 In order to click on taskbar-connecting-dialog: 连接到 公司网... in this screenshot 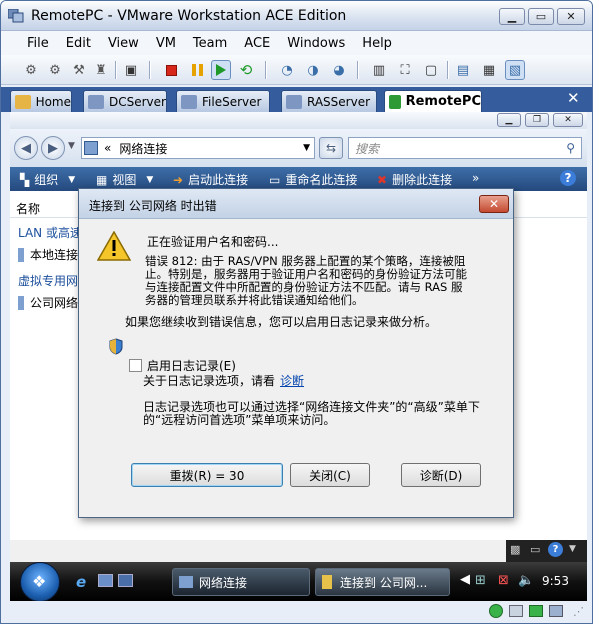, I will do `click(382, 582)`.